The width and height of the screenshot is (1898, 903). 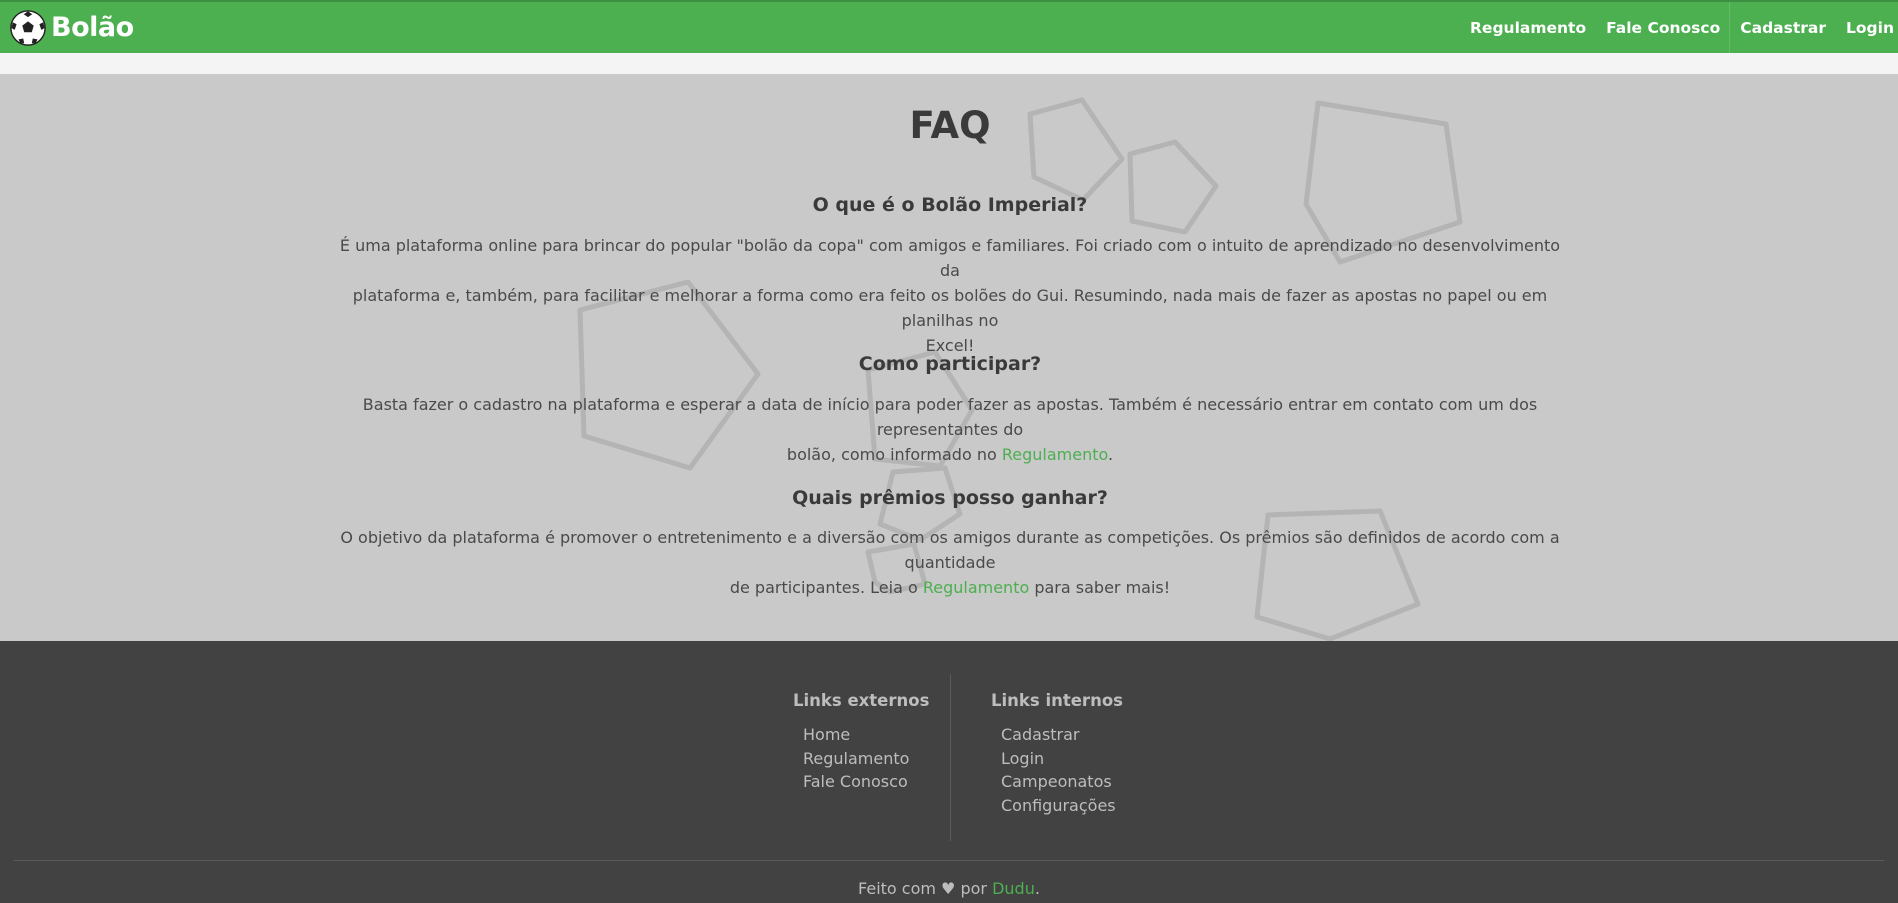 I want to click on footer-credit: Feito com ♥ por Dudu., so click(x=949, y=888).